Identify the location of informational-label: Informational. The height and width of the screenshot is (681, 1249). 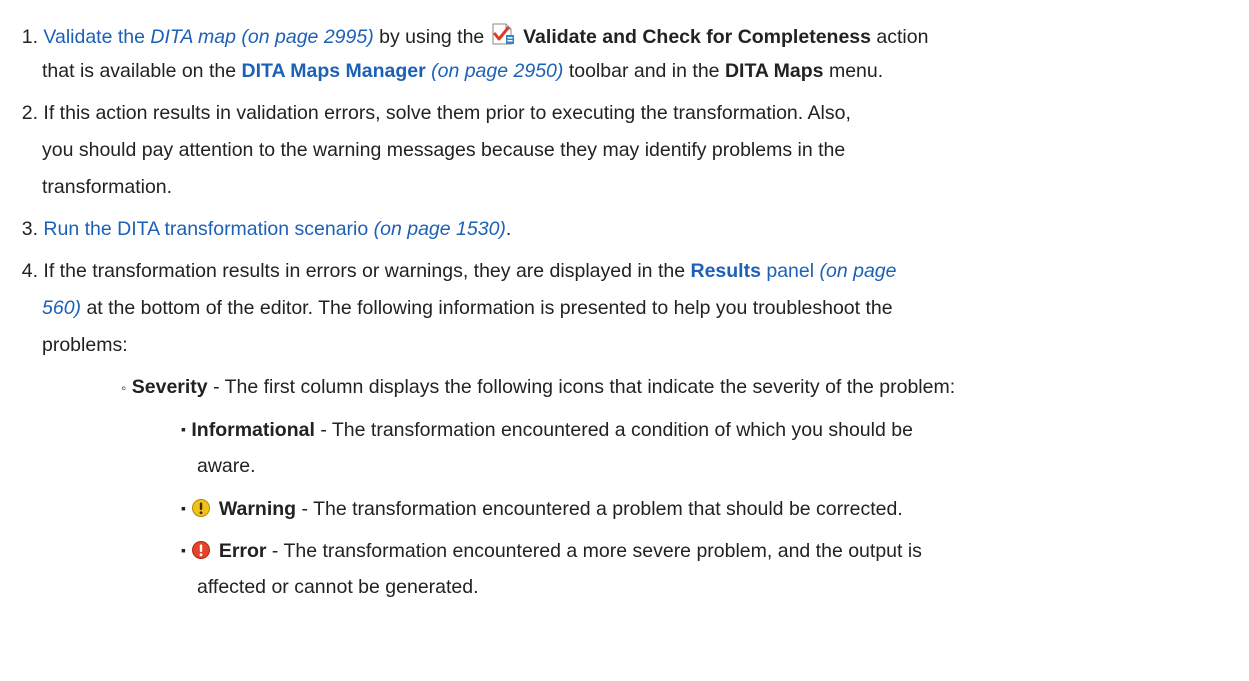
(253, 430).